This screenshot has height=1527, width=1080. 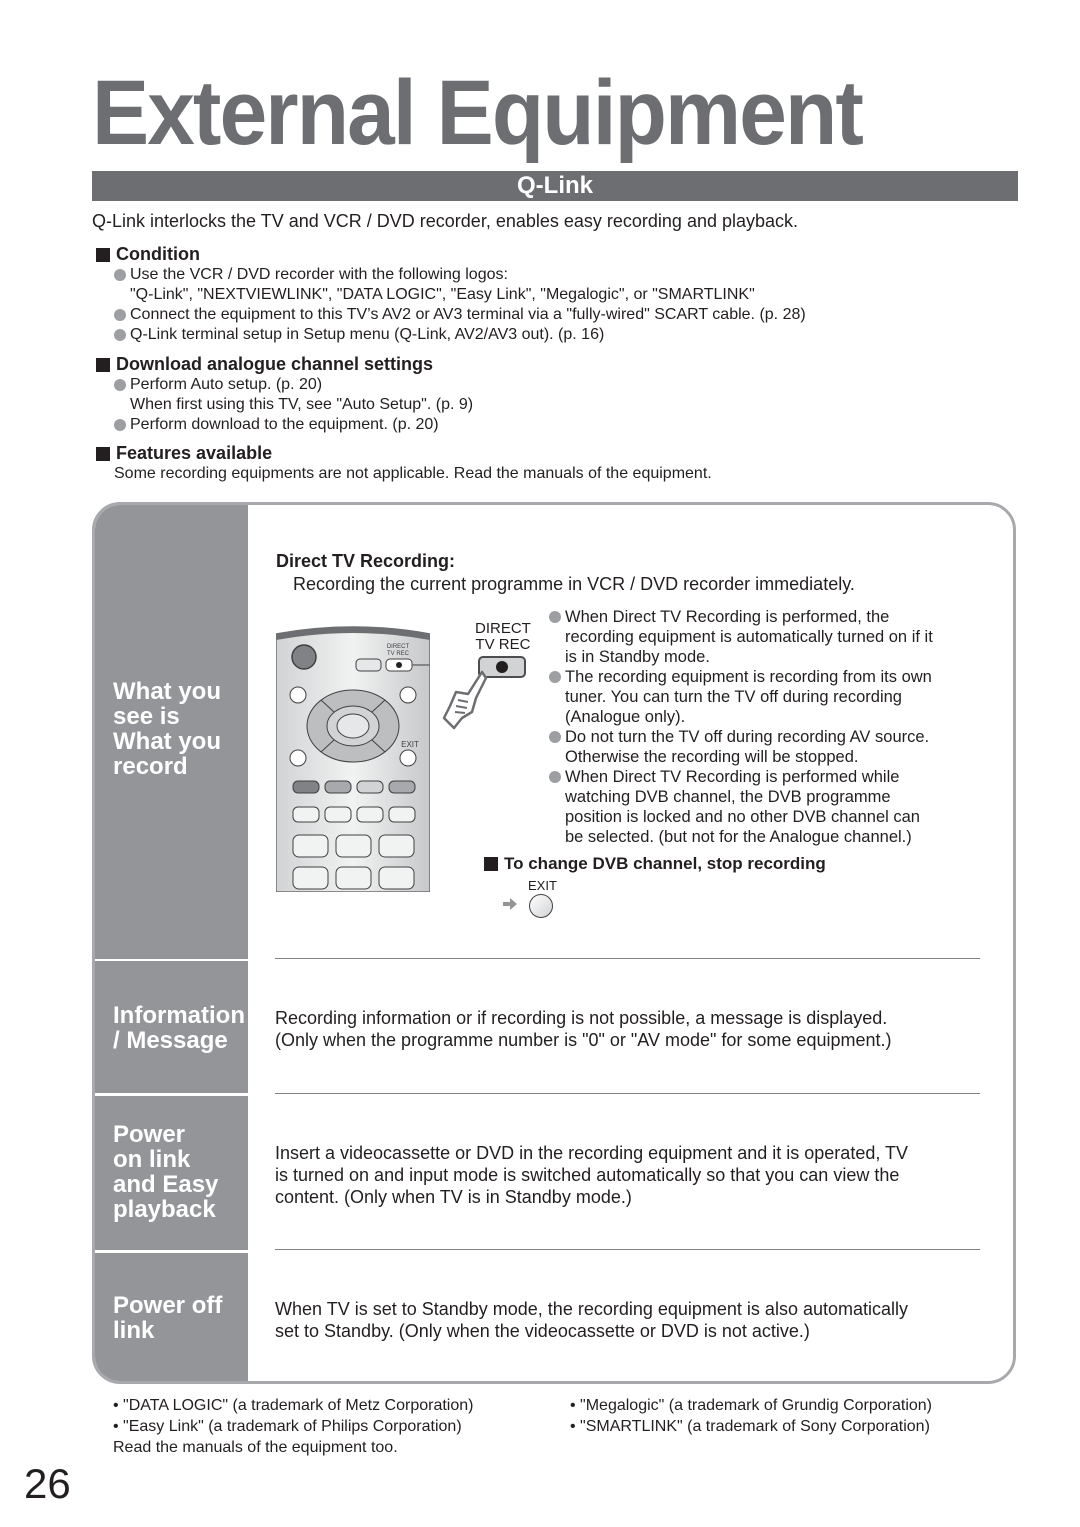 I want to click on direct-tv-rec-label: DIRECT TV REC, so click(x=503, y=637).